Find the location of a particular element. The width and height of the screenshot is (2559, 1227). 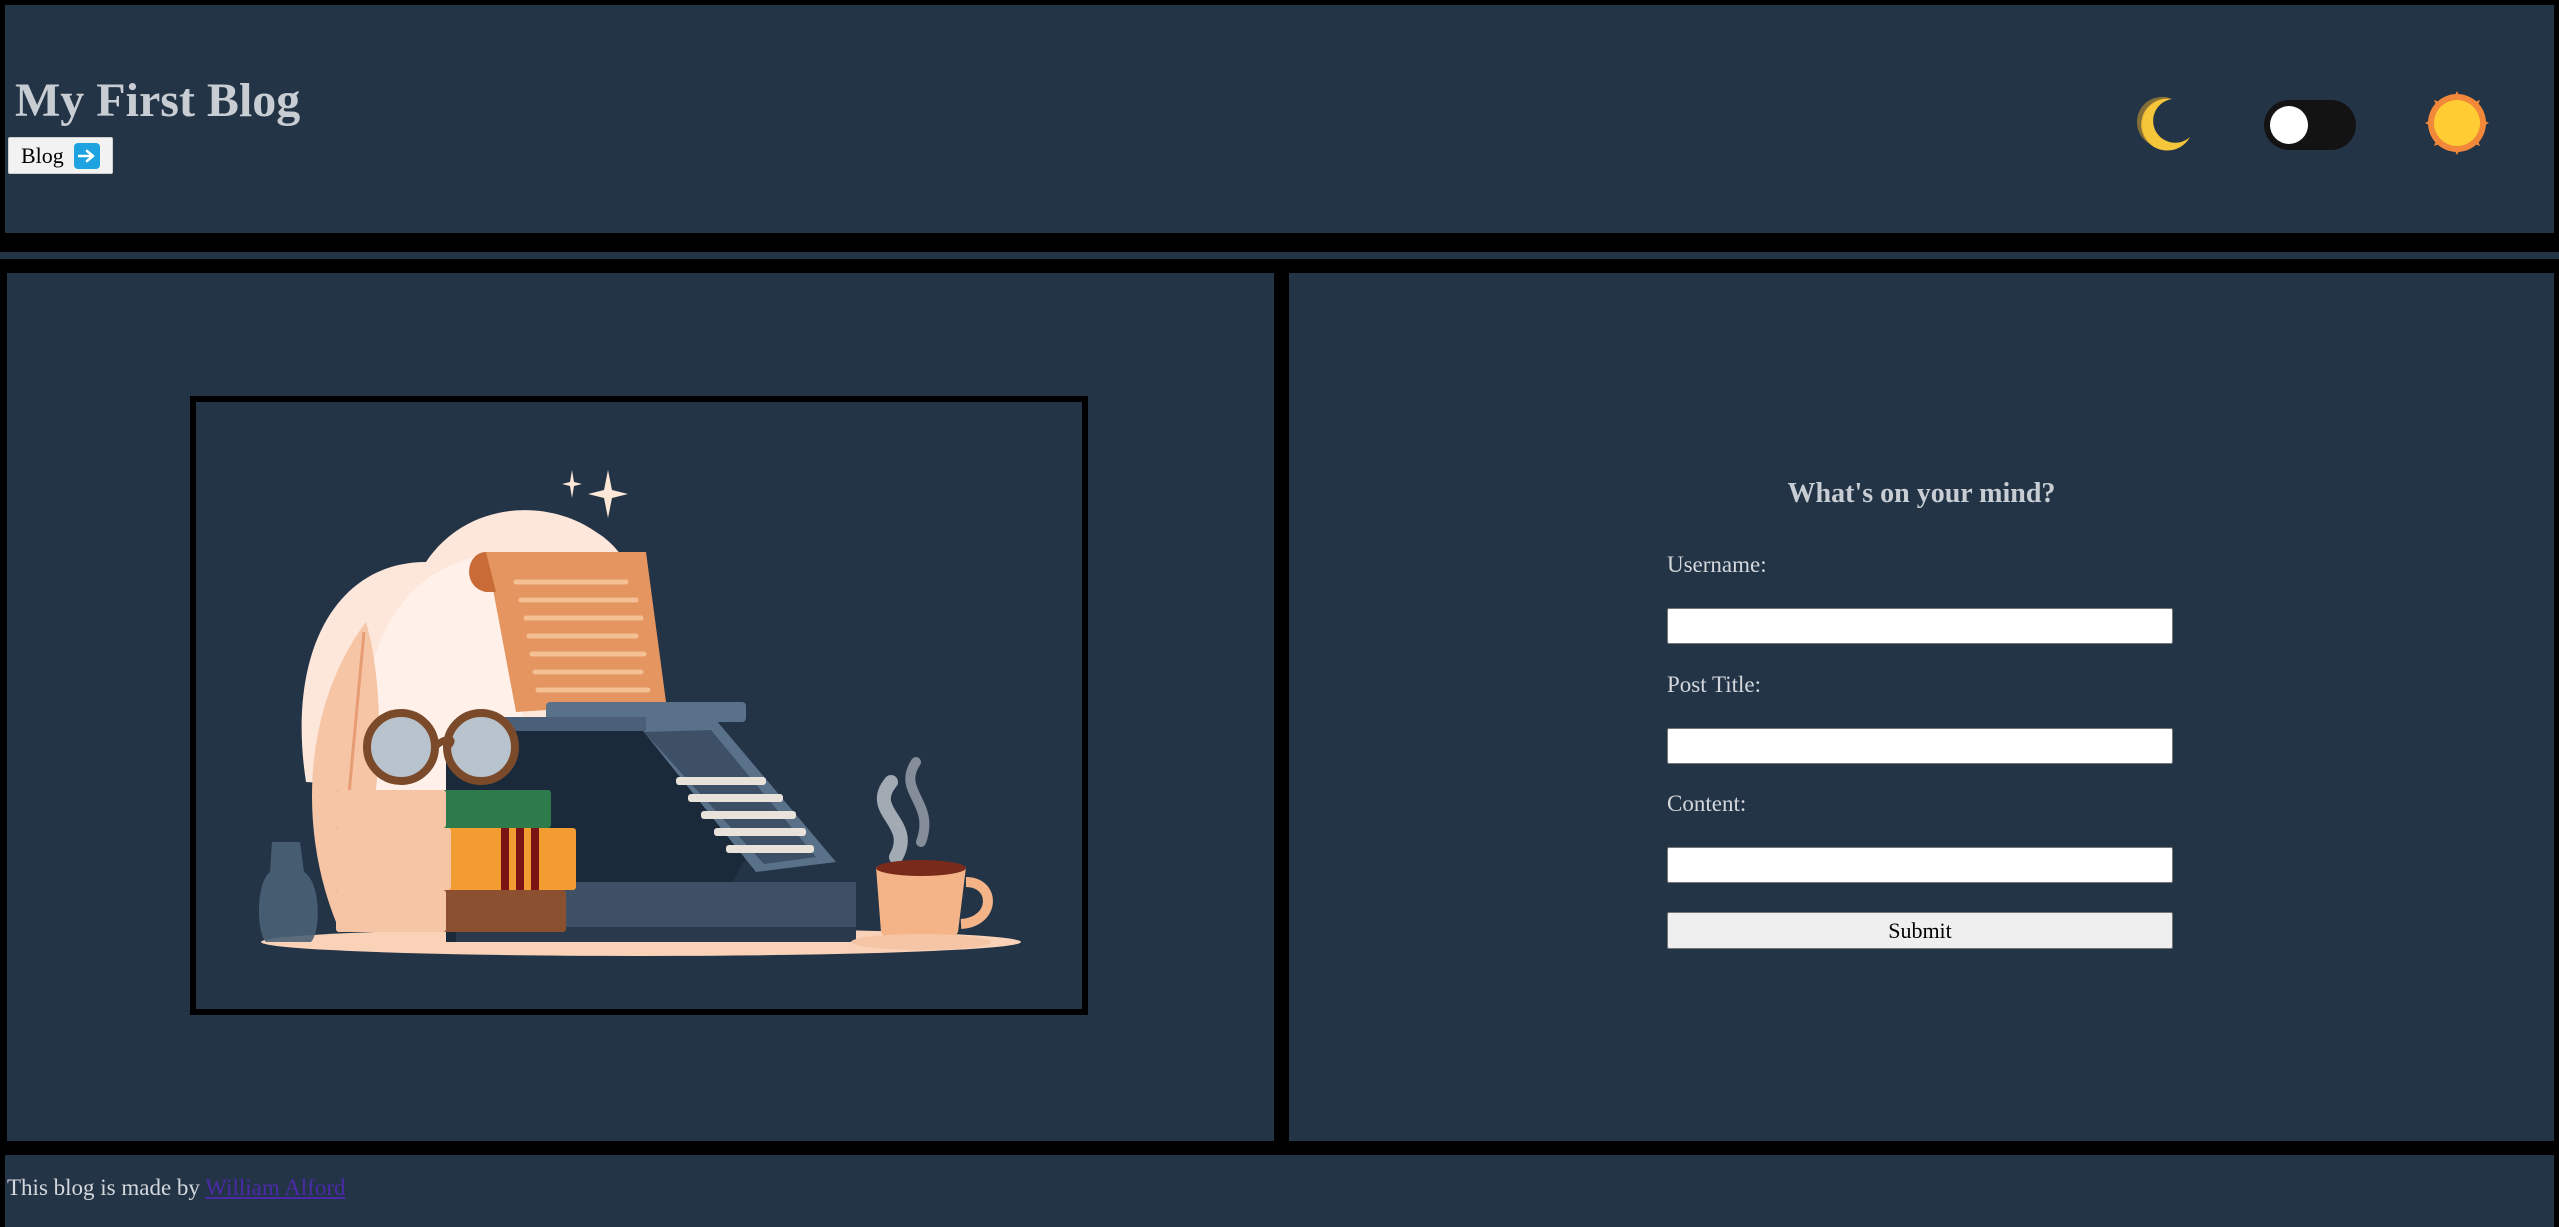

footer-text: This blog is made by William Alford is located at coordinates (176, 1188).